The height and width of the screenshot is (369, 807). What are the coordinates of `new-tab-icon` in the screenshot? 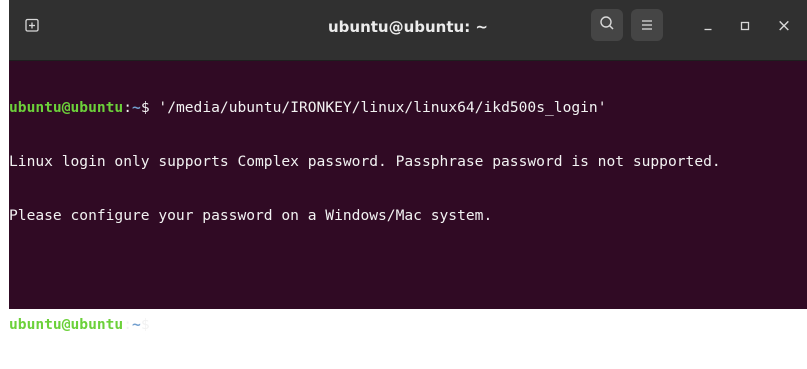 It's located at (32, 27).